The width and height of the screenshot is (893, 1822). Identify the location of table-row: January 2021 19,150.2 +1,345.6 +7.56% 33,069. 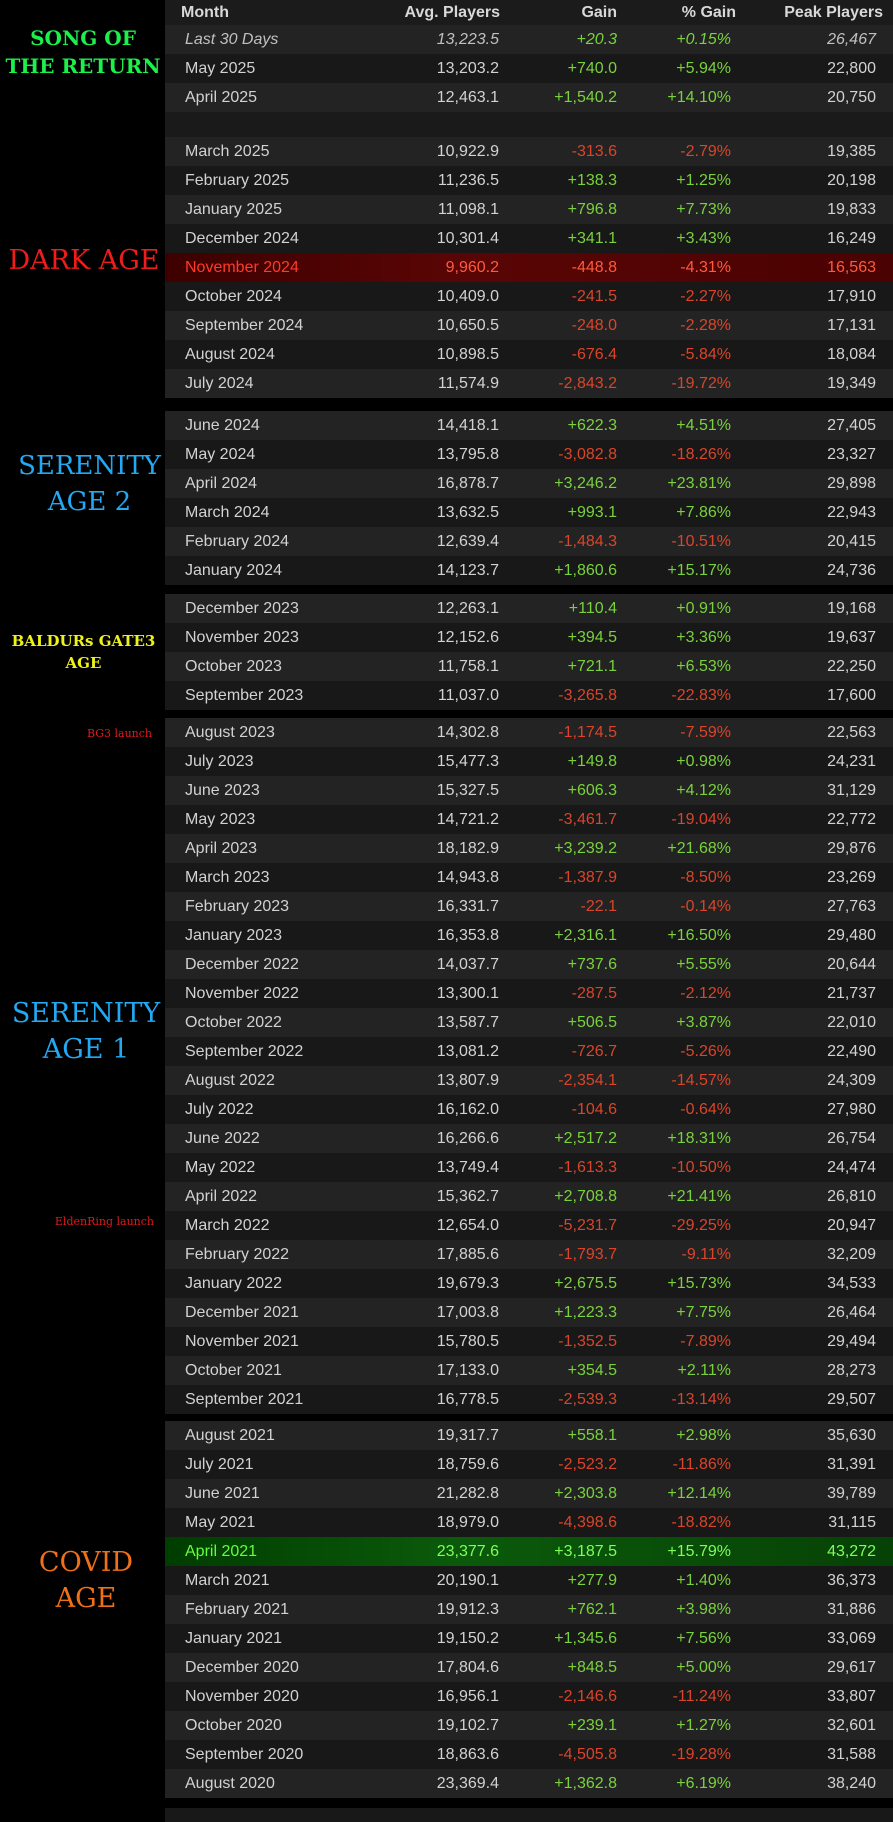
(529, 1638).